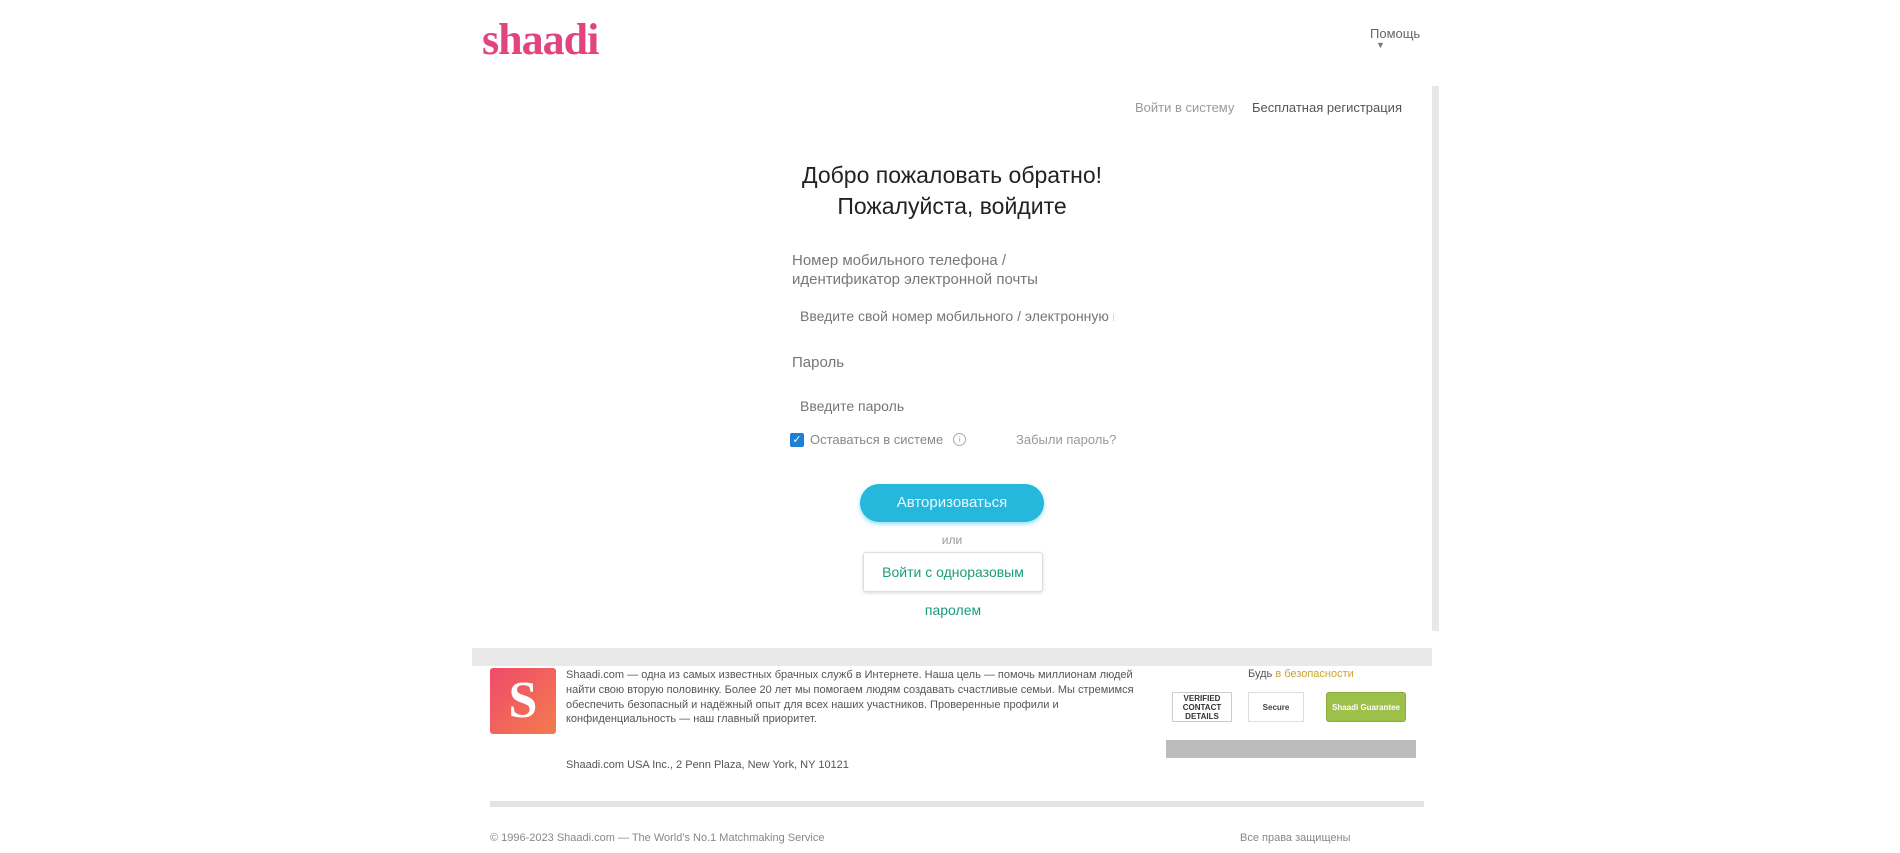 Image resolution: width=1900 pixels, height=853 pixels. Describe the element at coordinates (952, 503) in the screenshot. I see `login-button: Авторизоваться` at that location.